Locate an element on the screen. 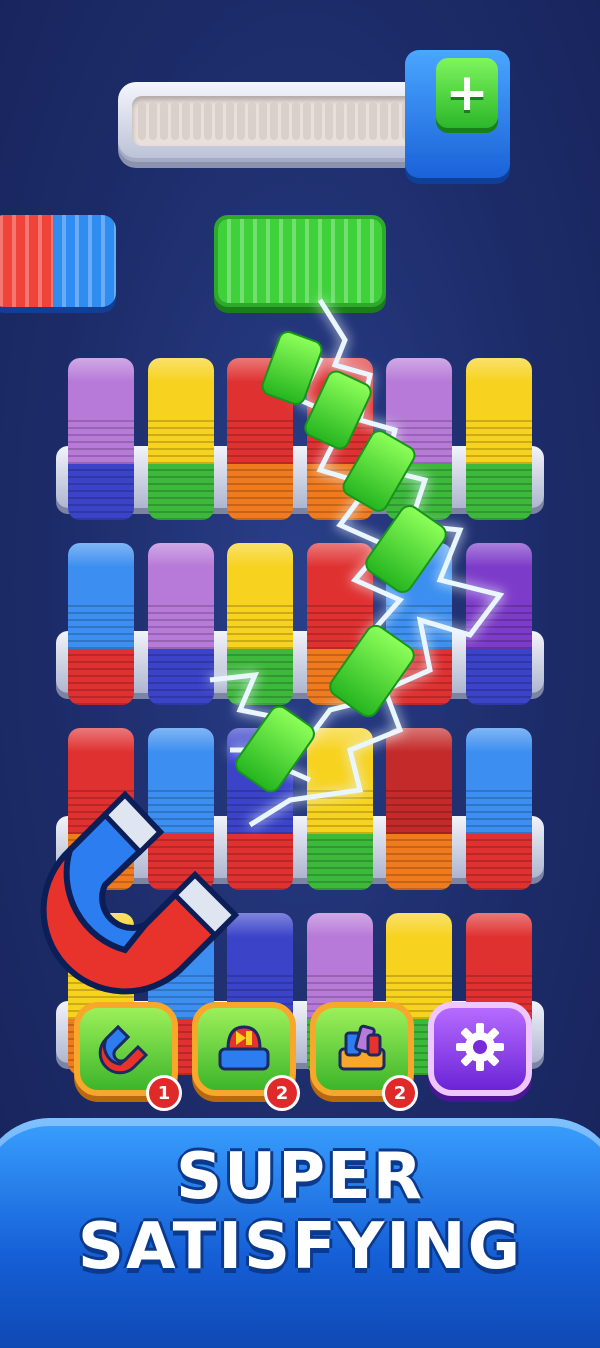 Image resolution: width=600 pixels, height=1348 pixels. progress-bar-track is located at coordinates (277, 121).